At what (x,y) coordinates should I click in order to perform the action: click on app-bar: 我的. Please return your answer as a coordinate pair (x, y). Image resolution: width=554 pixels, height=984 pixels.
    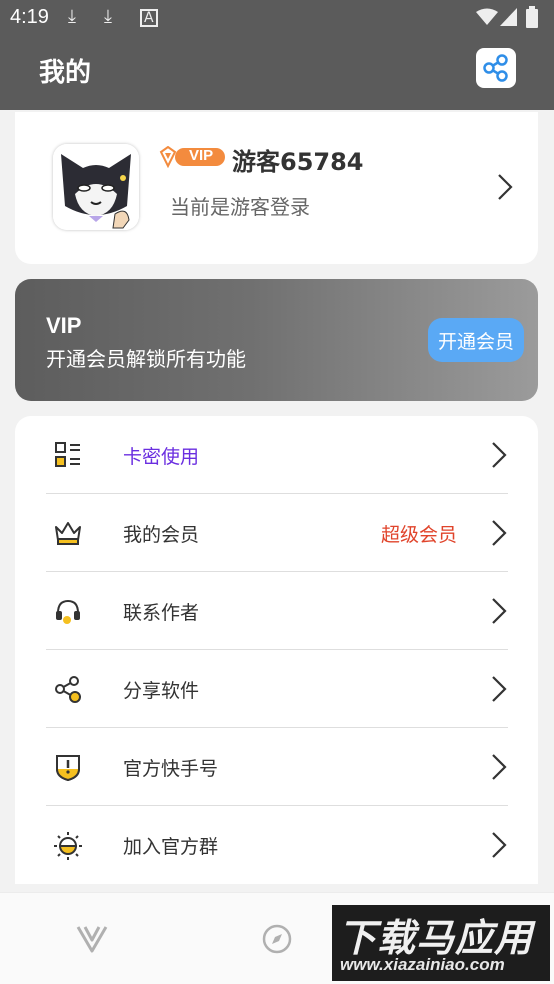
    Looking at the image, I should click on (277, 73).